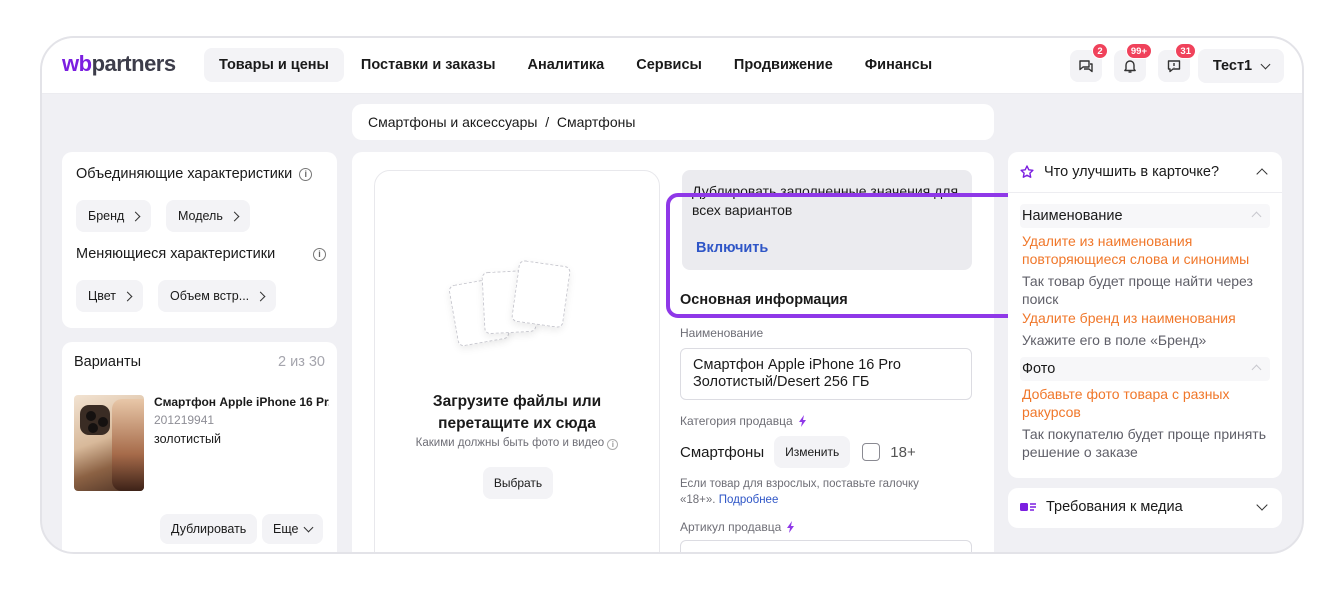 This screenshot has width=1344, height=590. Describe the element at coordinates (209, 529) in the screenshot. I see `duplicate-button: Дублировать` at that location.